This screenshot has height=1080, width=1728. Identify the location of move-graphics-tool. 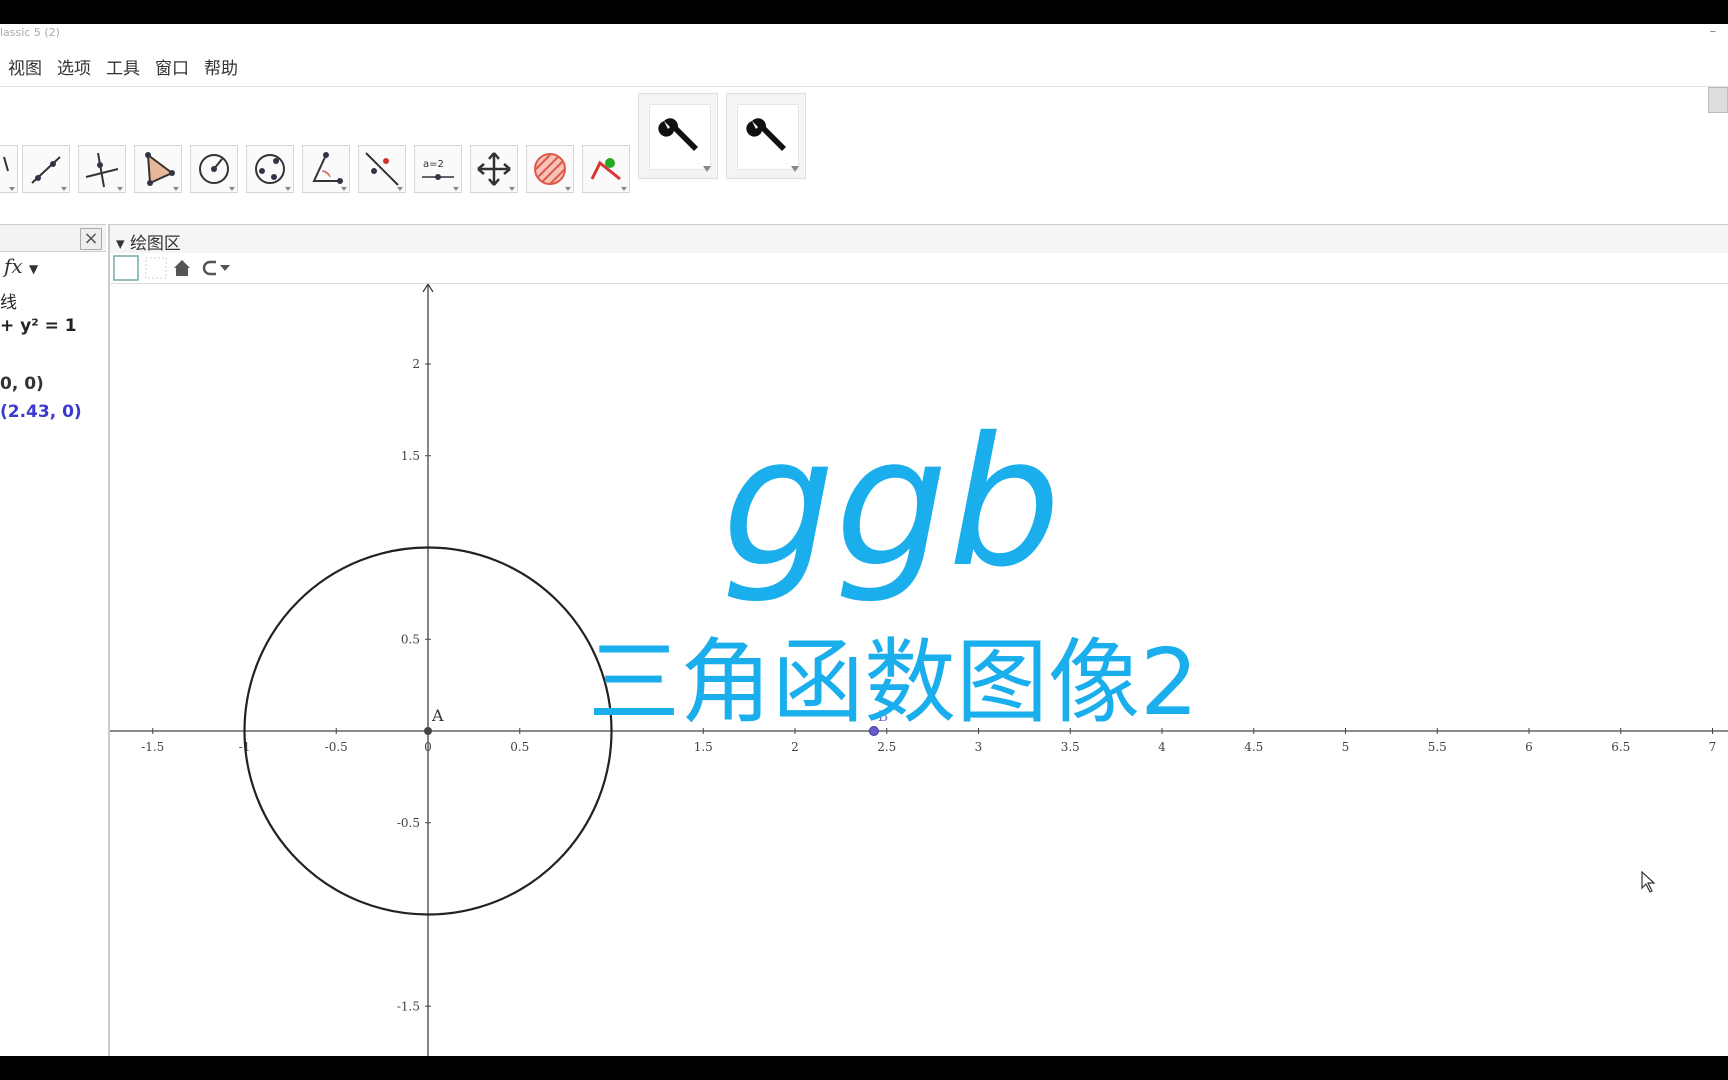
(494, 169).